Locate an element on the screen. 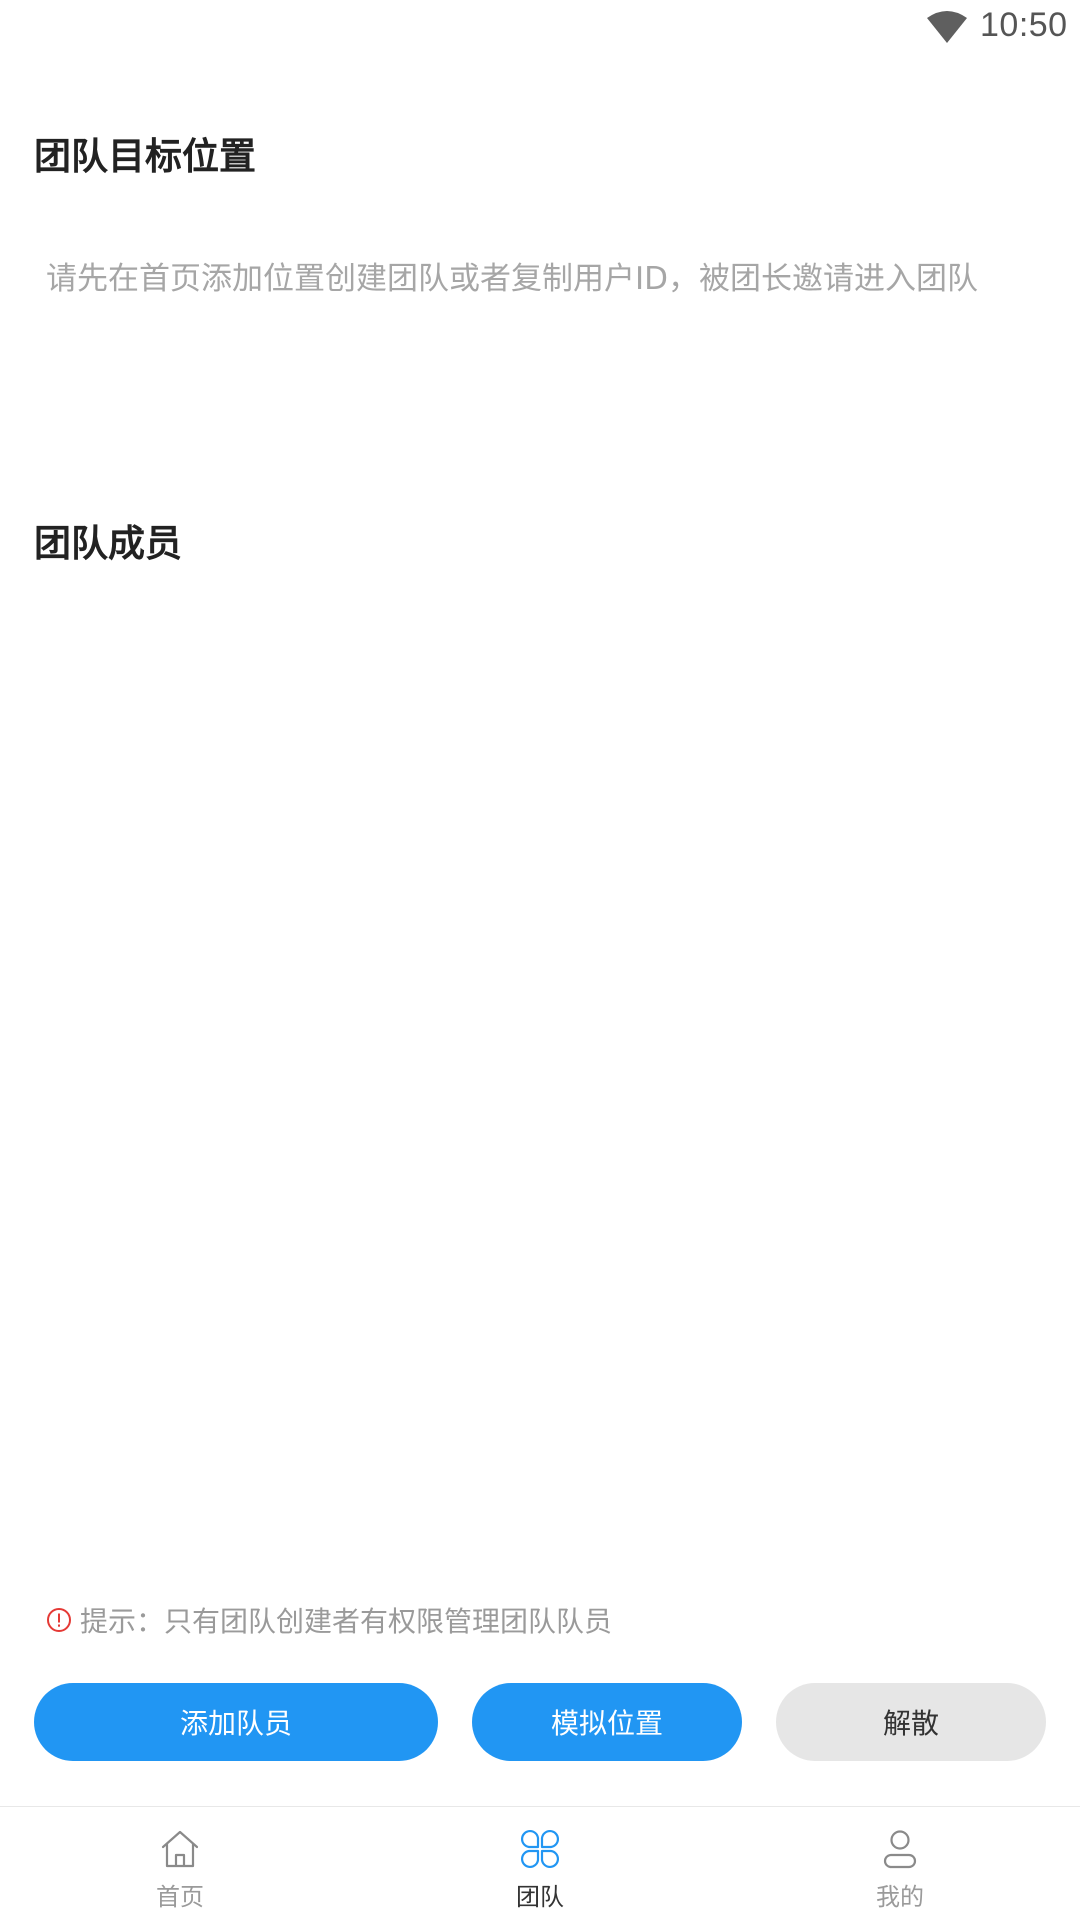 The image size is (1080, 1921). user-icon is located at coordinates (900, 1849).